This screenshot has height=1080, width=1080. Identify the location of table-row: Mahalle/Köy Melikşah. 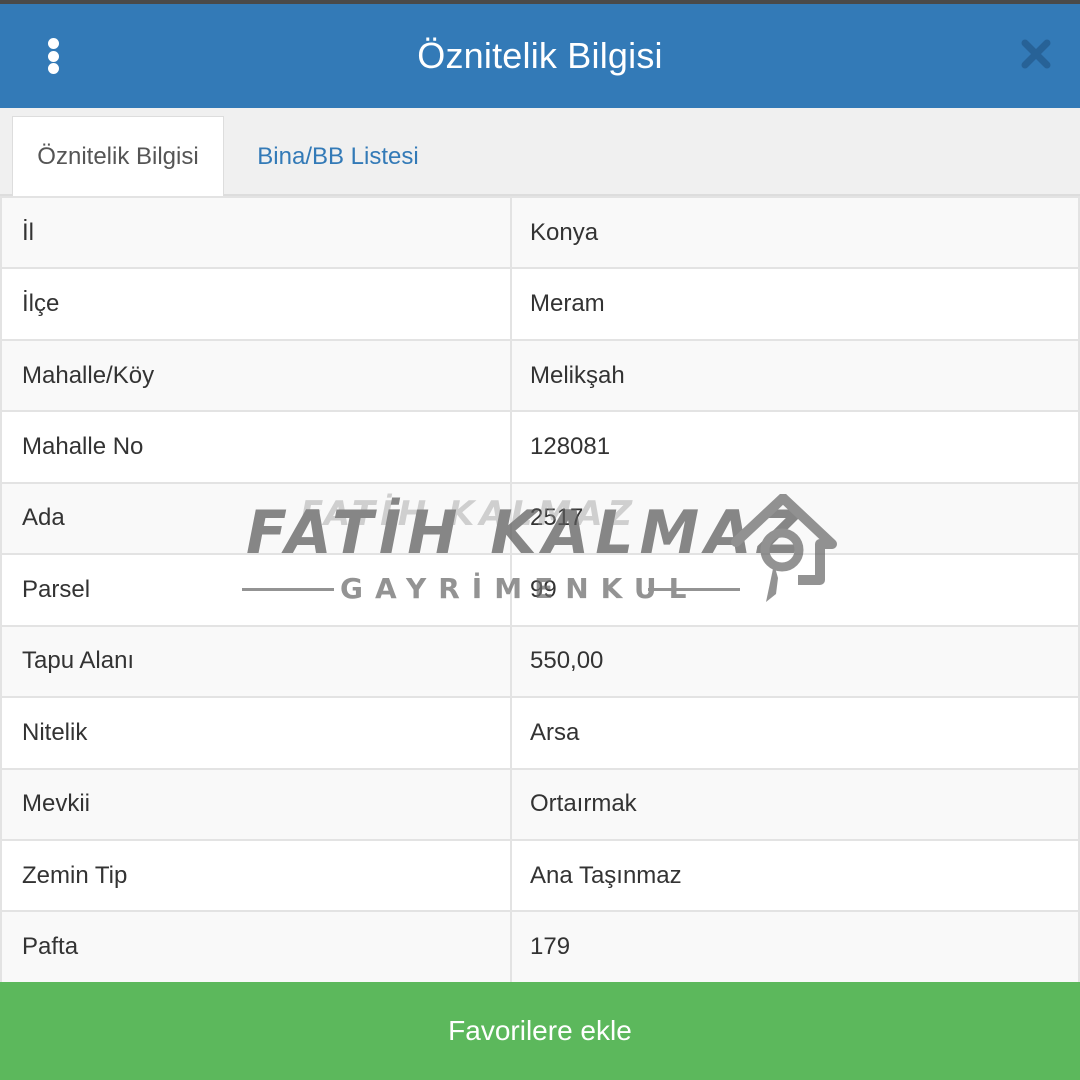
(540, 375).